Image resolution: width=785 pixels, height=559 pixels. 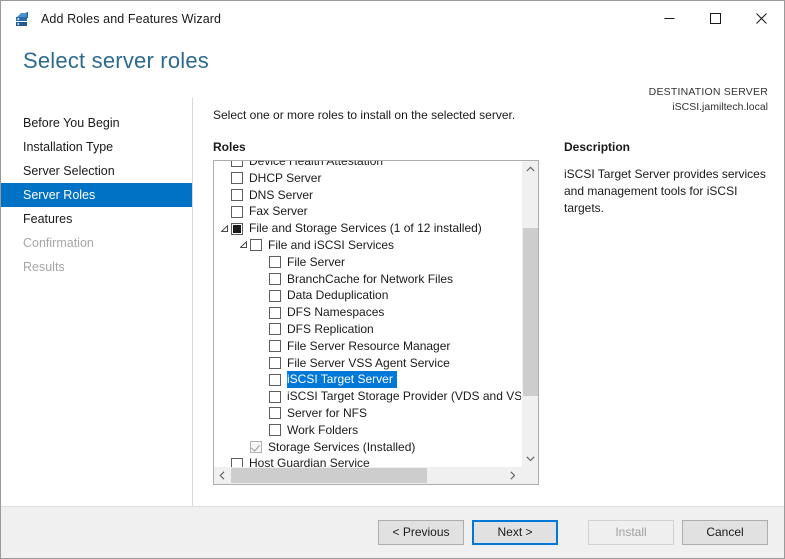 I want to click on tree-row: File and iSCSI Services, so click(x=367, y=245).